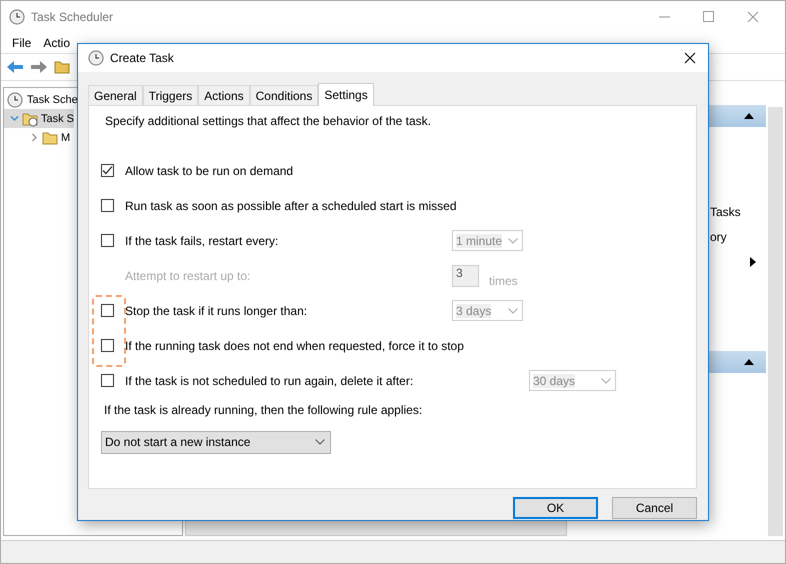  What do you see at coordinates (41, 99) in the screenshot?
I see `tree-item: Task Sche` at bounding box center [41, 99].